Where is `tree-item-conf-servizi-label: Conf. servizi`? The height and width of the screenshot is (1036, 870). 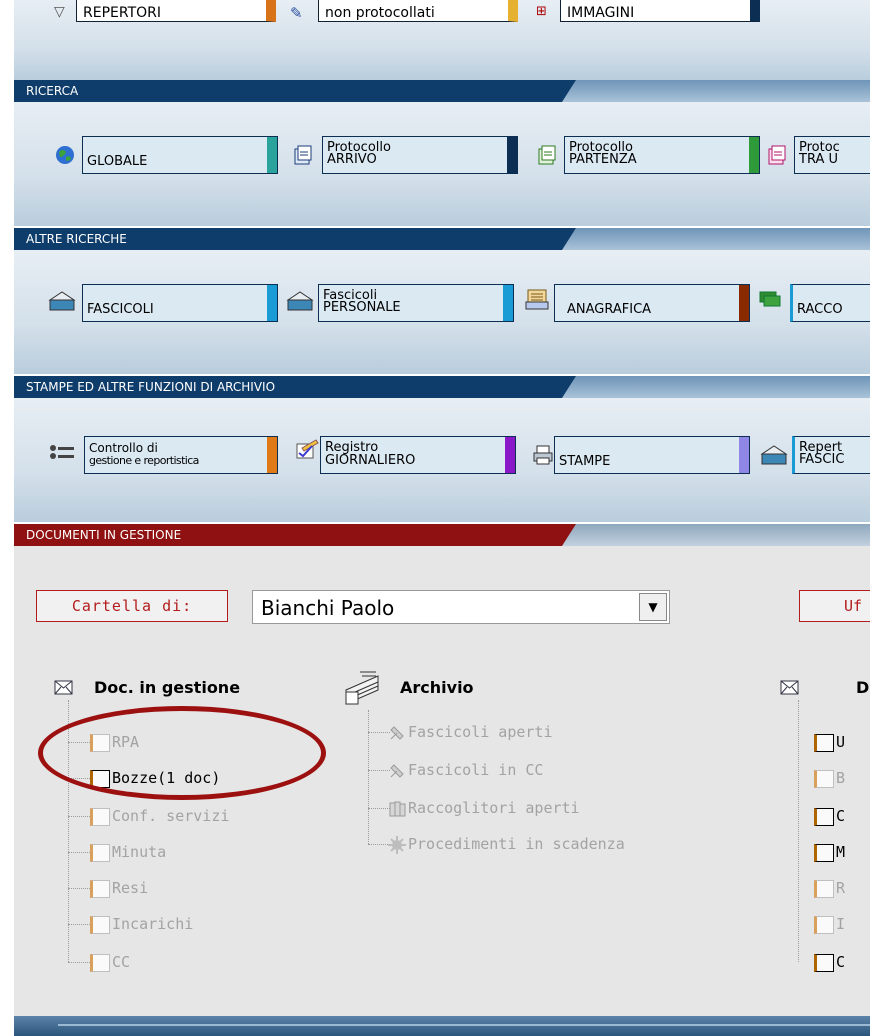
tree-item-conf-servizi-label: Conf. servizi is located at coordinates (171, 816).